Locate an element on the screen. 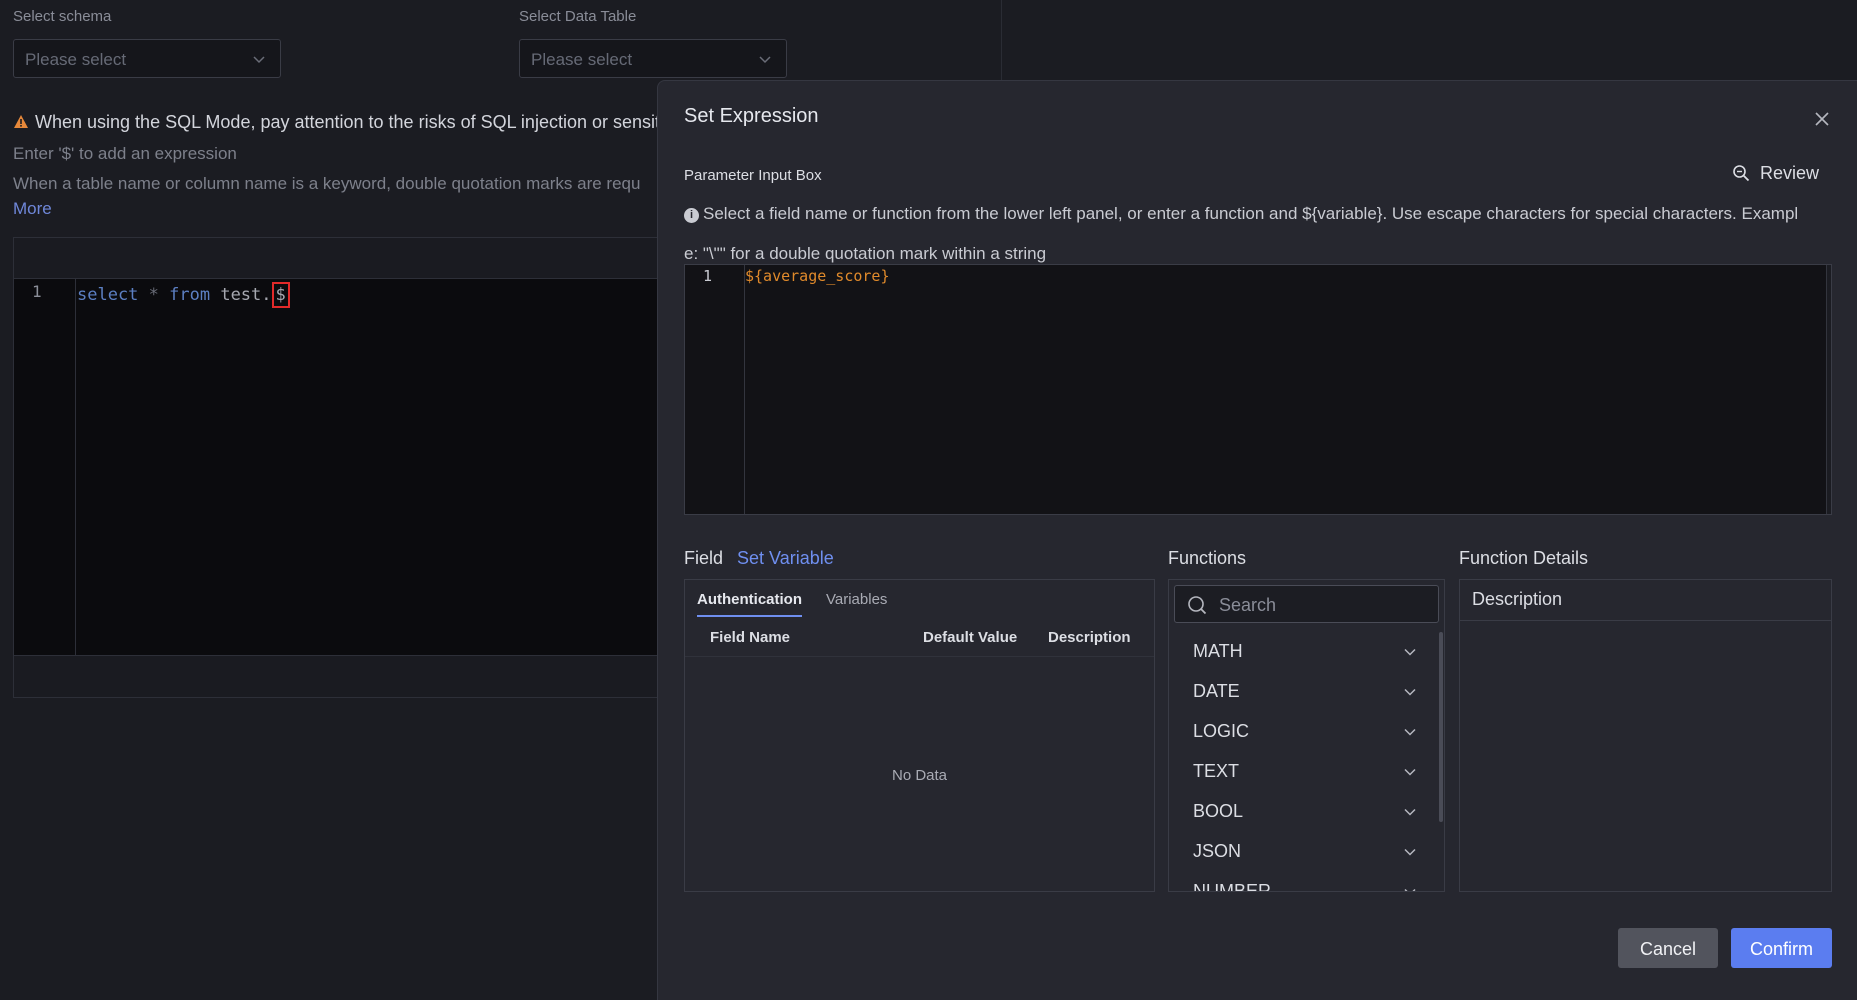 This screenshot has height=1000, width=1857. table-header-divider is located at coordinates (919, 656).